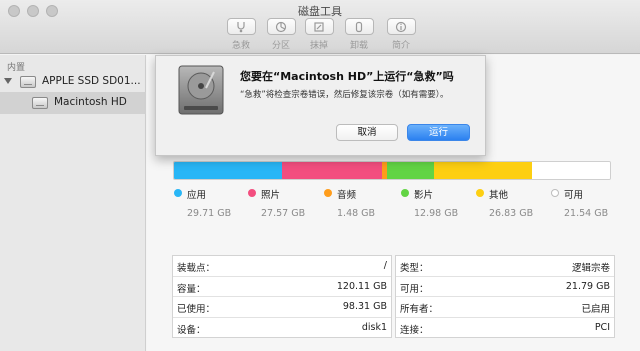  What do you see at coordinates (240, 46) in the screenshot?
I see `toolbar-label: 急救` at bounding box center [240, 46].